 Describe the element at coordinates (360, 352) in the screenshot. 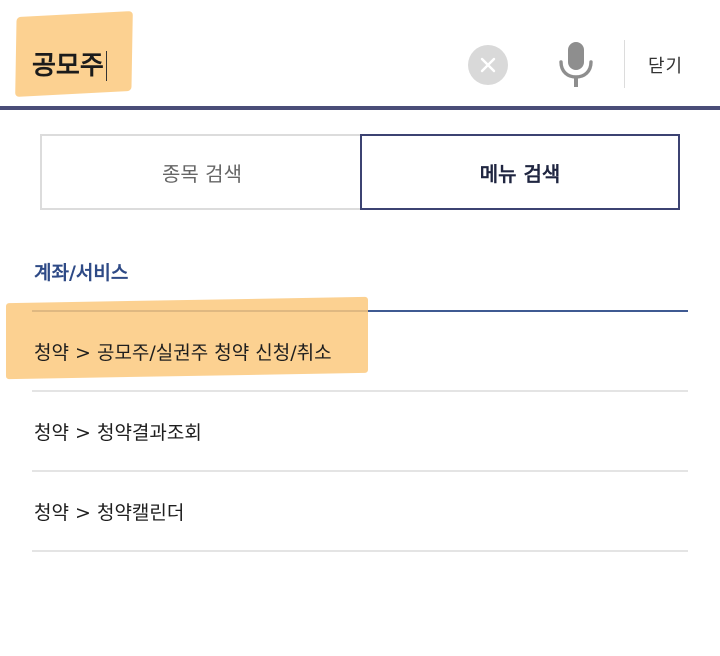

I see `result-item-subscription-apply: 청약 > 공모주/실권주 청약 신청/취소` at that location.